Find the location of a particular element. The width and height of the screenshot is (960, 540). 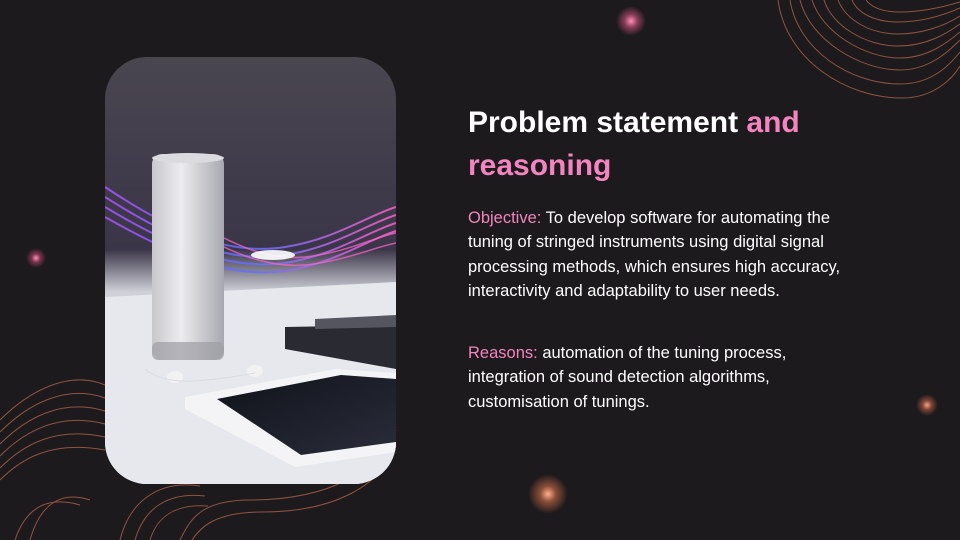

objective-label: Objective: is located at coordinates (505, 218).